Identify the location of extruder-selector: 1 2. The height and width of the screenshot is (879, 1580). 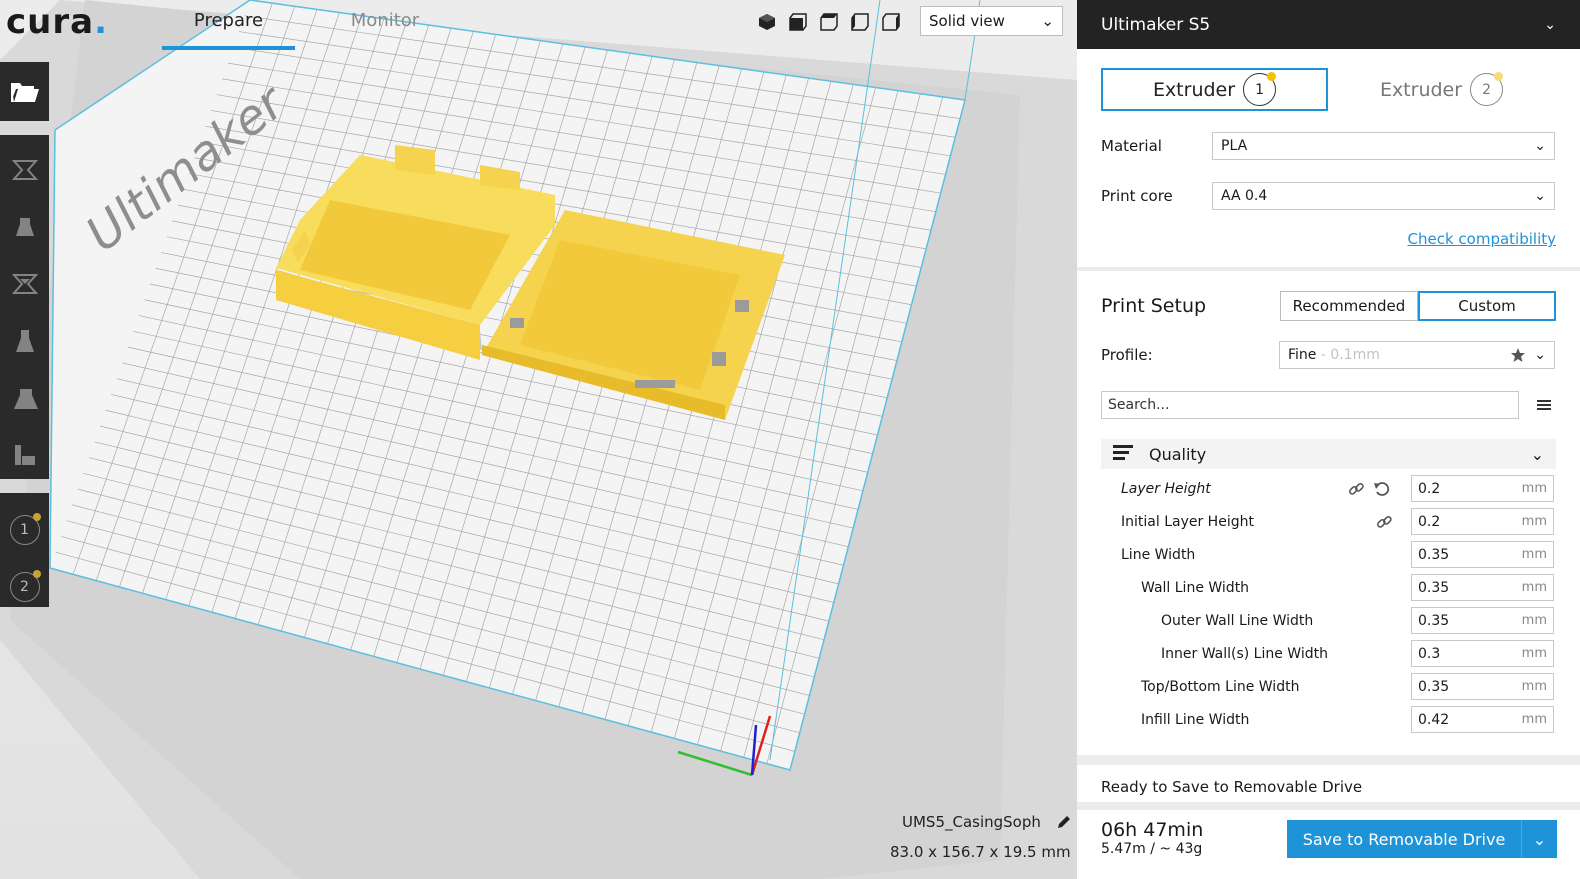
(24, 550).